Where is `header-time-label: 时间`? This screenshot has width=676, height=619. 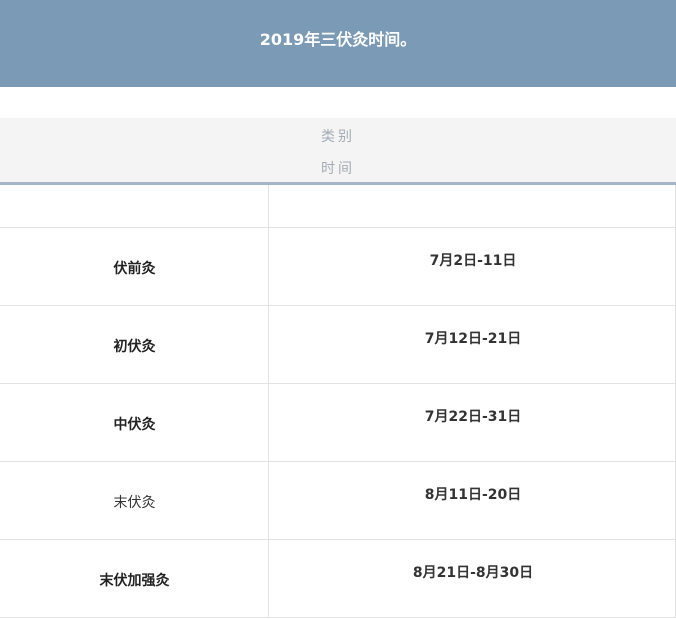
header-time-label: 时间 is located at coordinates (338, 169).